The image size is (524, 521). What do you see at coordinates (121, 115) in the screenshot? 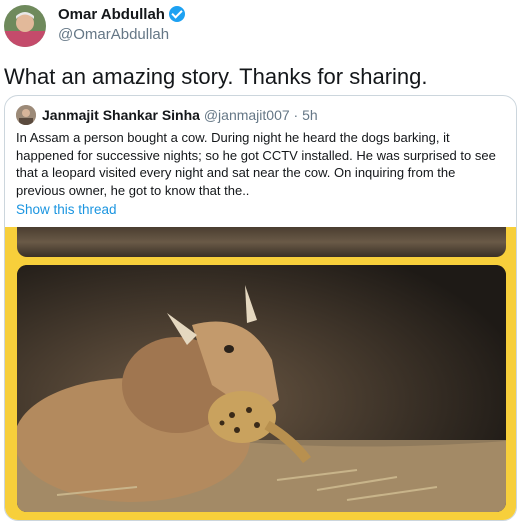
I see `quoted-author-name: Janmajit Shankar Sinha` at bounding box center [121, 115].